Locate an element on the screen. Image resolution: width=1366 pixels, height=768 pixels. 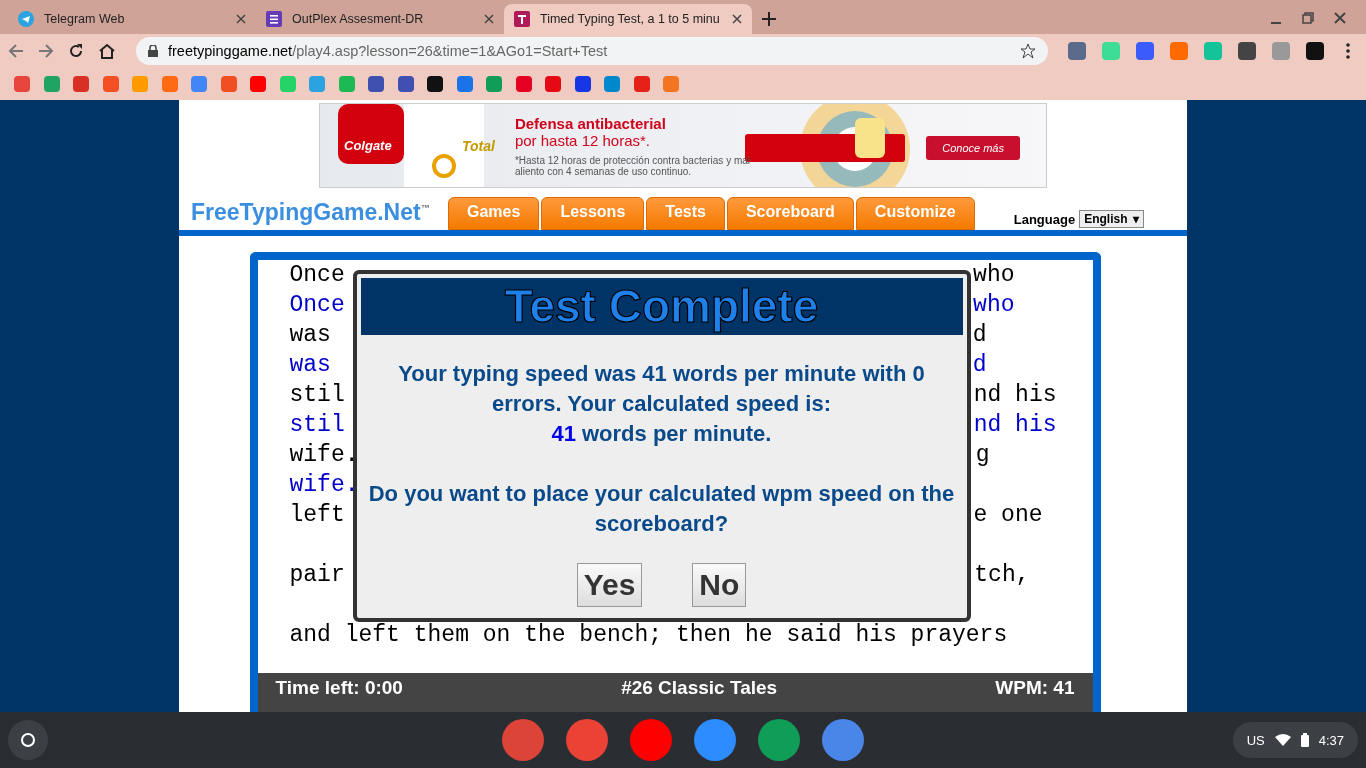
ad-cta-button: Conoce más is located at coordinates (973, 148).